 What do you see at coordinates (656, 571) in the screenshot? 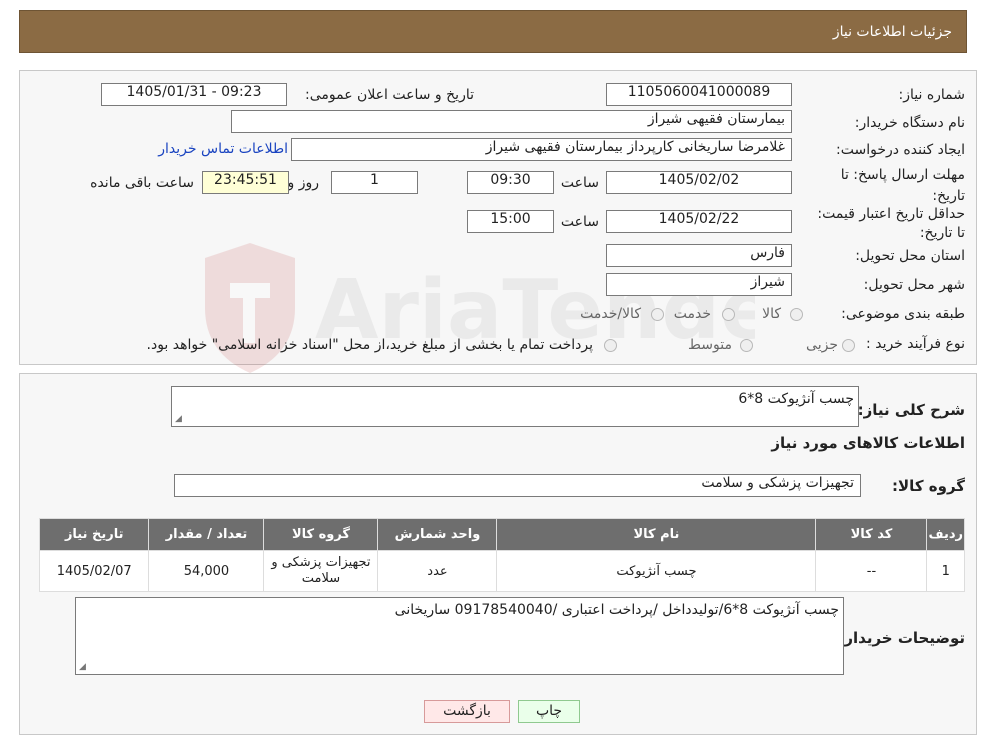
I see `cell-name: چسب آنژیوکت` at bounding box center [656, 571].